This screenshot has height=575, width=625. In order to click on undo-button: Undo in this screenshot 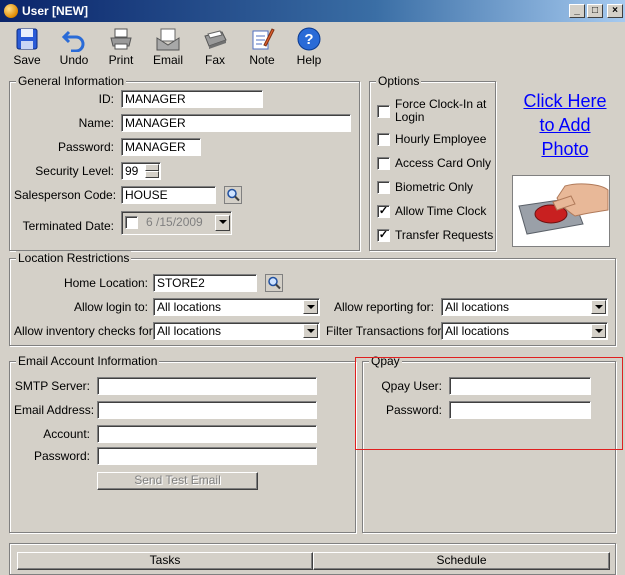, I will do `click(74, 48)`.